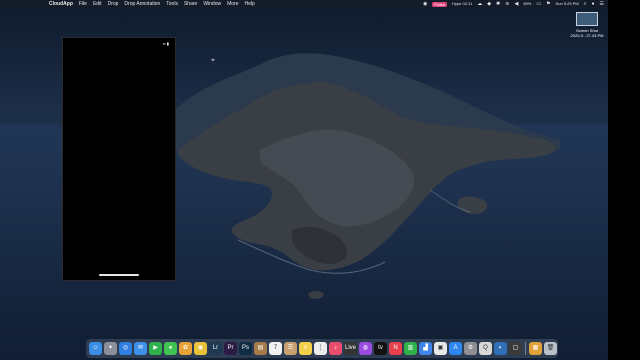 The width and height of the screenshot is (640, 360). What do you see at coordinates (275, 348) in the screenshot?
I see `dock-calendar-icon: 7` at bounding box center [275, 348].